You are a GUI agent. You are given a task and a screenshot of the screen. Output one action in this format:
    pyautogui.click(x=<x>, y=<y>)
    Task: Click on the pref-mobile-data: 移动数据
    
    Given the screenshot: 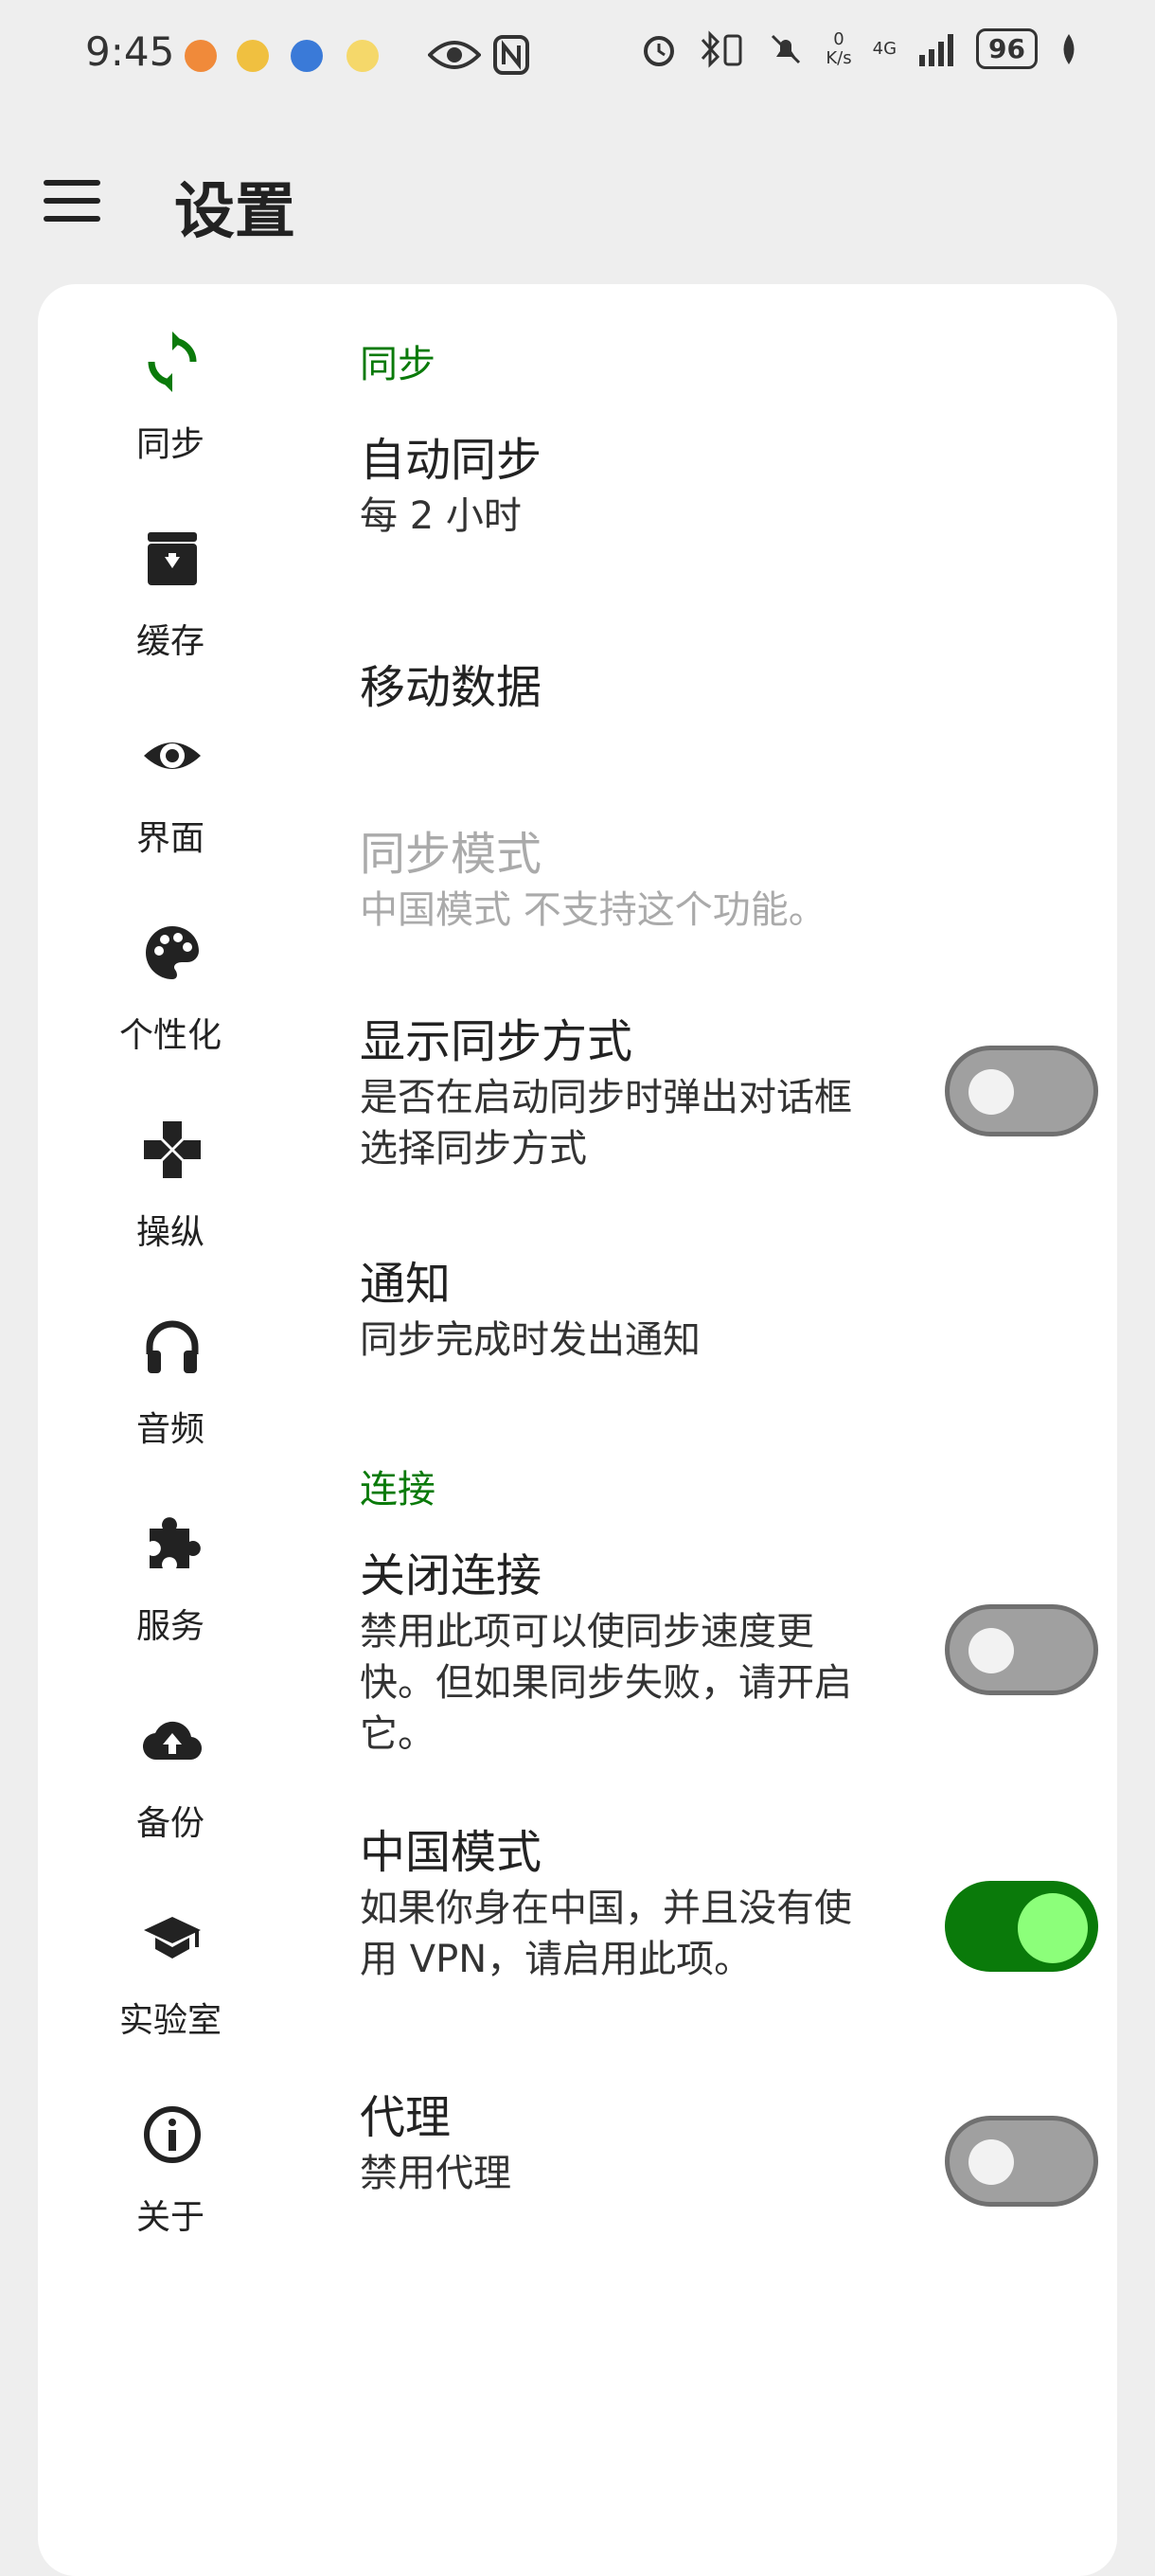 What is the action you would take?
    pyautogui.click(x=729, y=687)
    